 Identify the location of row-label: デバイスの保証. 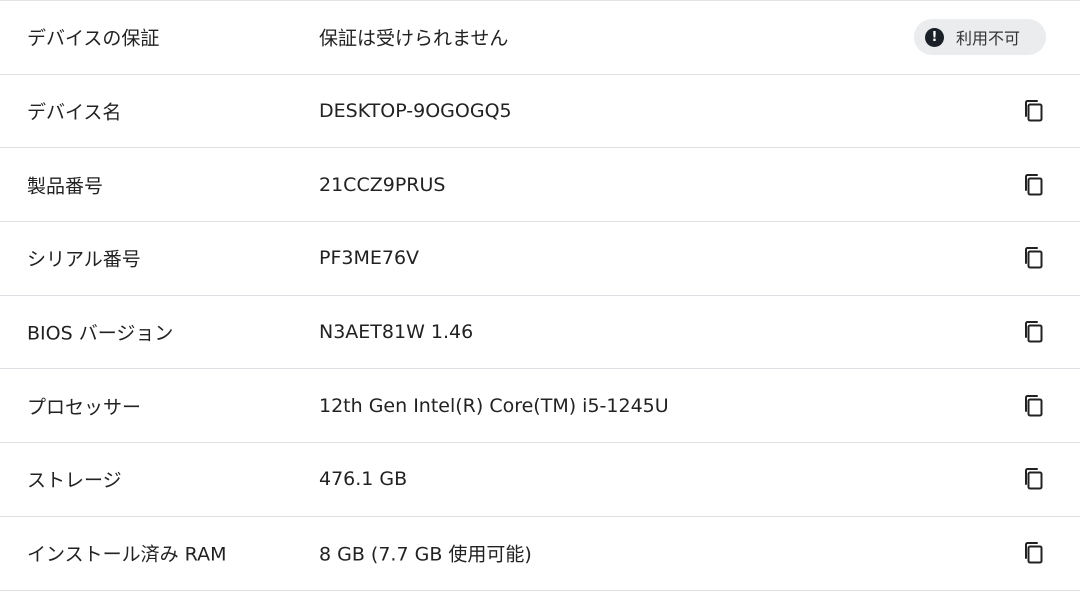
(93, 38).